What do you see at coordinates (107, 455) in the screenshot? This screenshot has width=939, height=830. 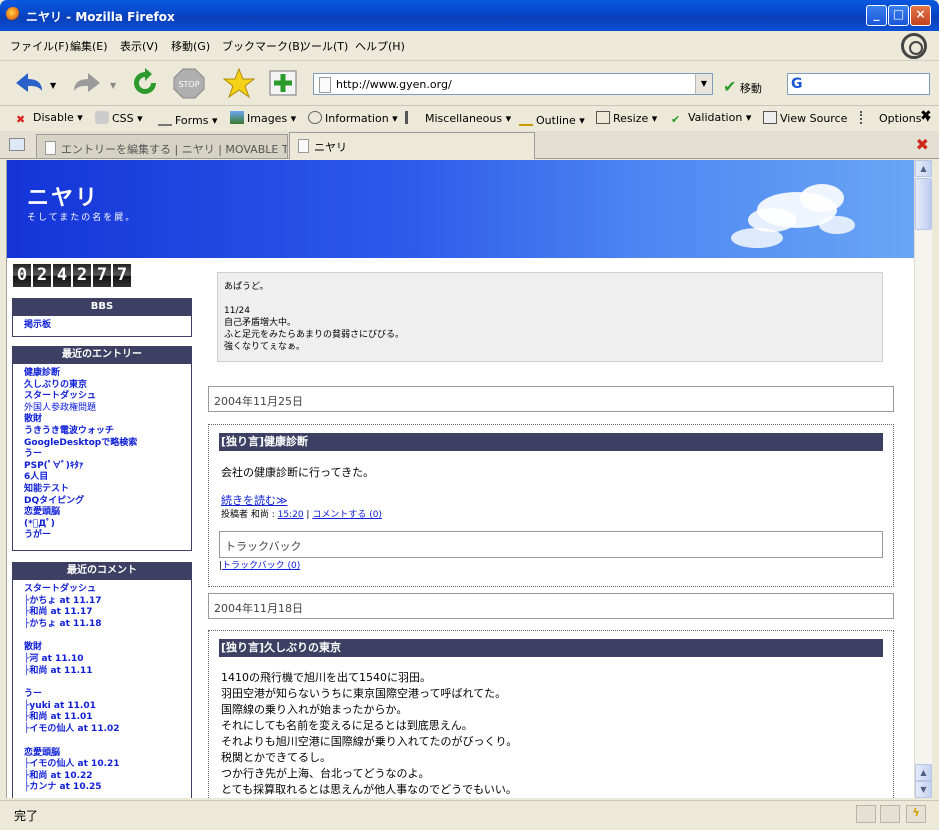 I see `recent-entry-link: うー` at bounding box center [107, 455].